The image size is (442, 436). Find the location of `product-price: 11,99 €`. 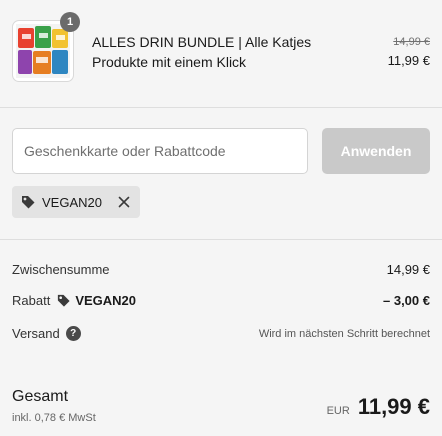

product-price: 11,99 € is located at coordinates (408, 60).